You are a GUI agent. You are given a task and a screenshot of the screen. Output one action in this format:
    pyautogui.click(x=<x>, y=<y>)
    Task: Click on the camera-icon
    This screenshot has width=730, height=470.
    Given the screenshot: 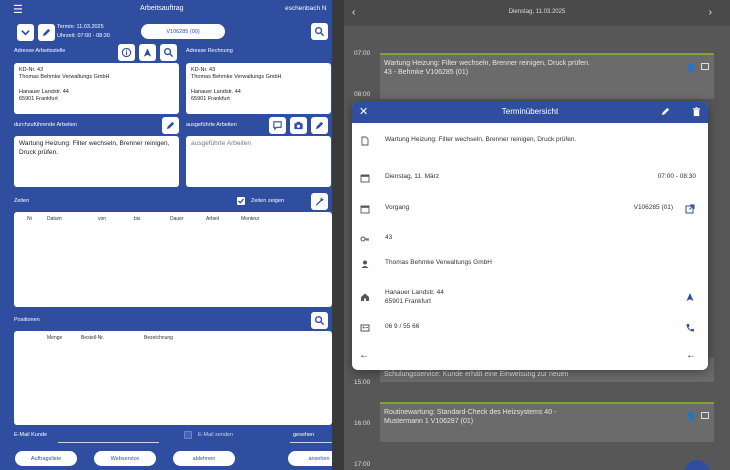 What is the action you would take?
    pyautogui.click(x=298, y=125)
    